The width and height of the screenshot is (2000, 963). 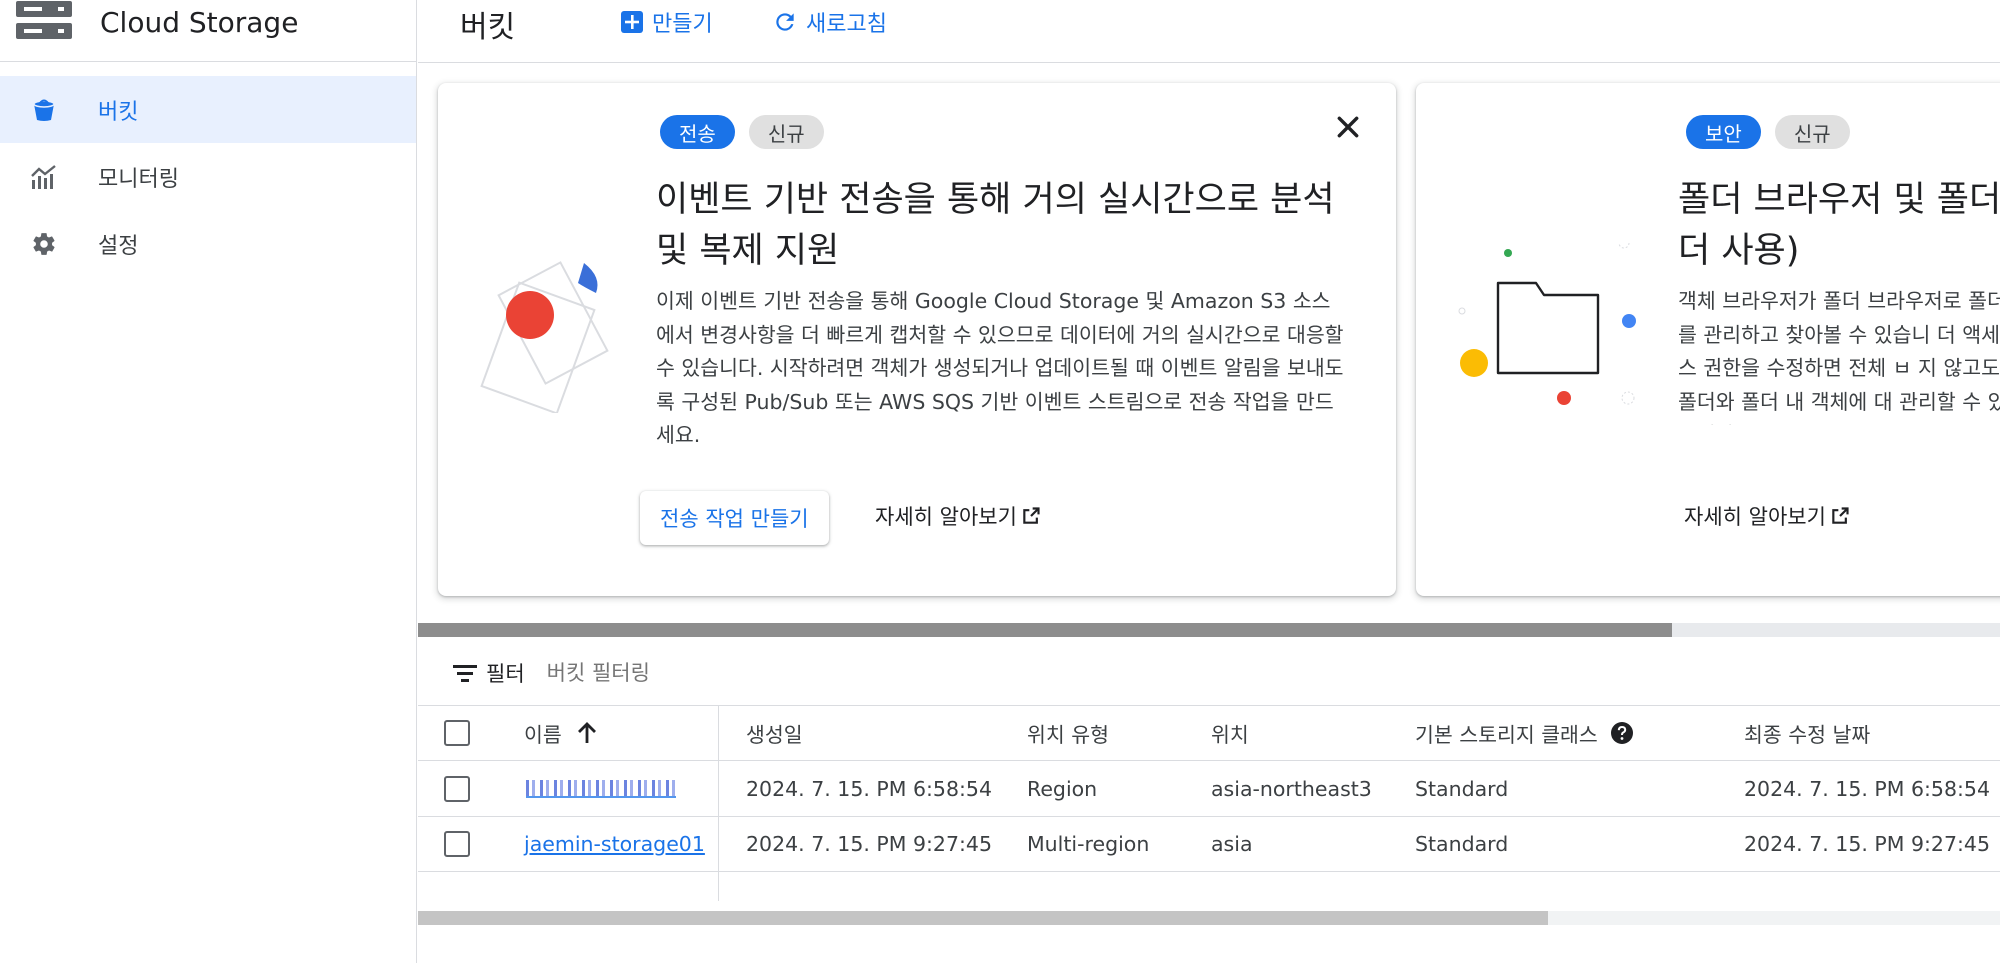 What do you see at coordinates (1209, 733) in the screenshot?
I see `table-header-row: 이름 생성일 위치 유형 위치 기본 스토리지 클래스 최종 수정 날짜` at bounding box center [1209, 733].